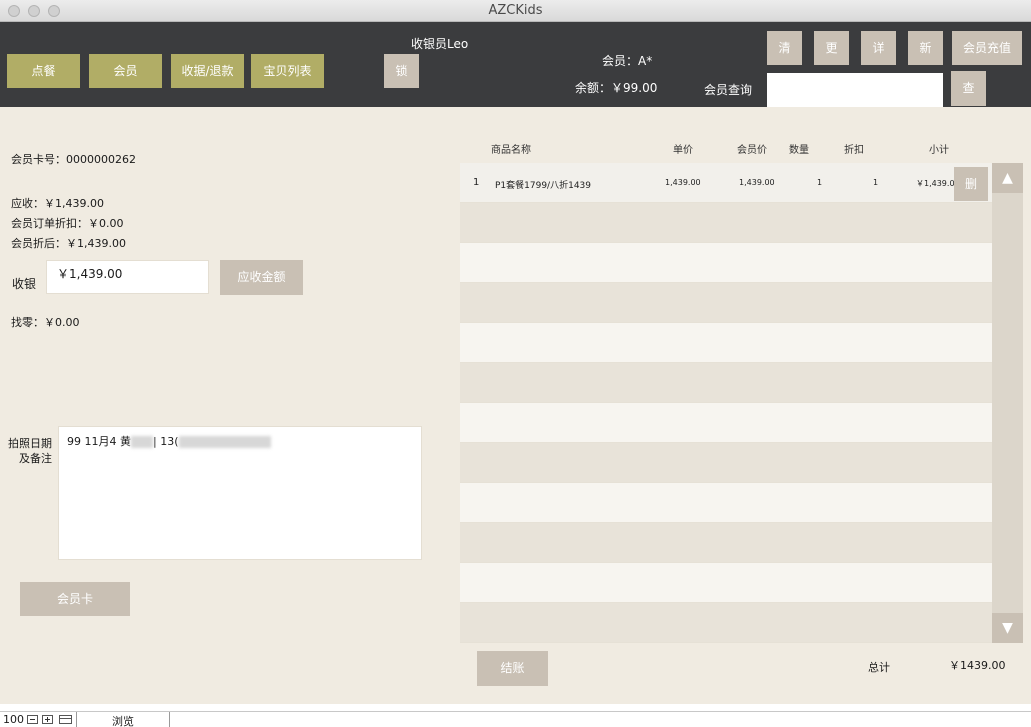 The image size is (1031, 727). What do you see at coordinates (207, 71) in the screenshot?
I see `receipt-refund-button: 收据/退款` at bounding box center [207, 71].